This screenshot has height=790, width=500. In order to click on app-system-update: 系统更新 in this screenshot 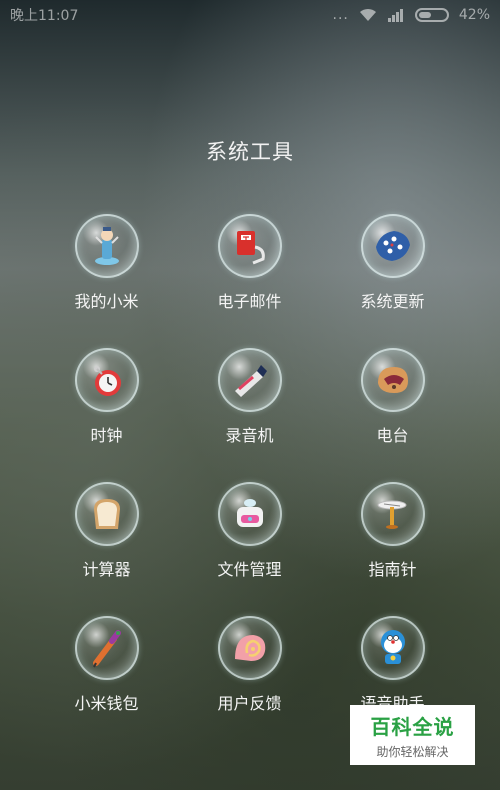, I will do `click(392, 281)`.